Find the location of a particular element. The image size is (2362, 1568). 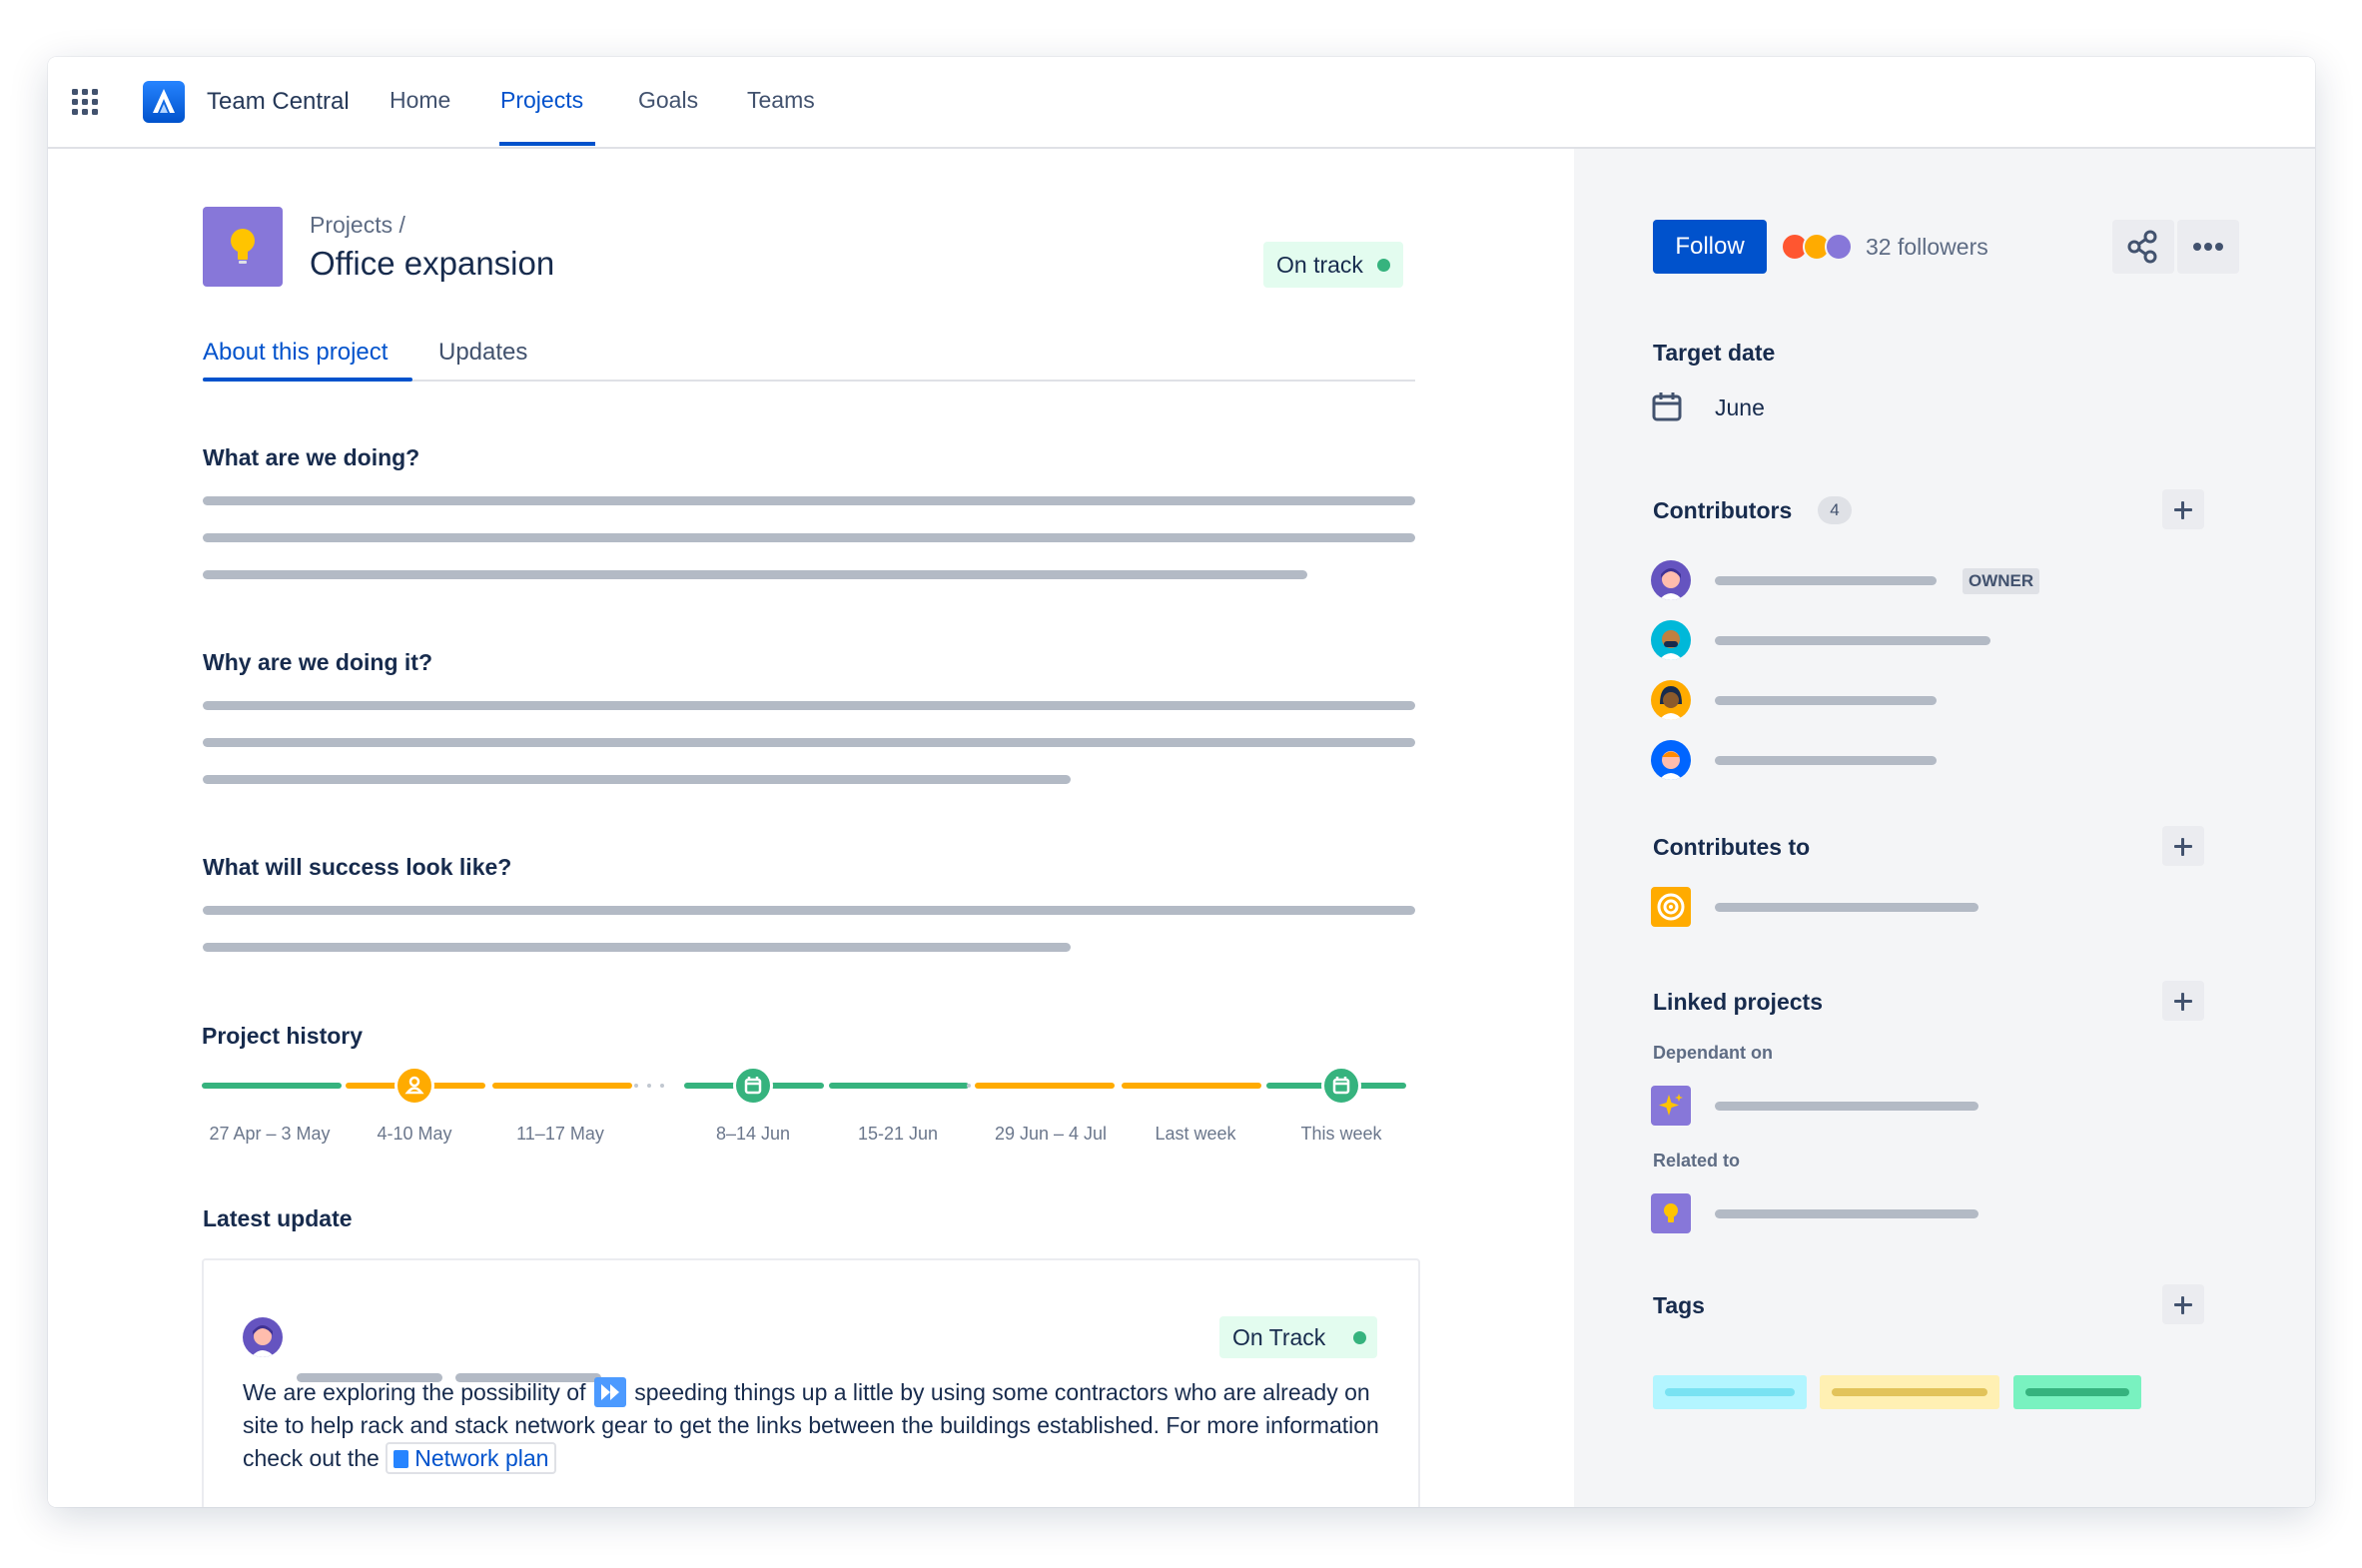

add-goal-button is located at coordinates (2183, 846).